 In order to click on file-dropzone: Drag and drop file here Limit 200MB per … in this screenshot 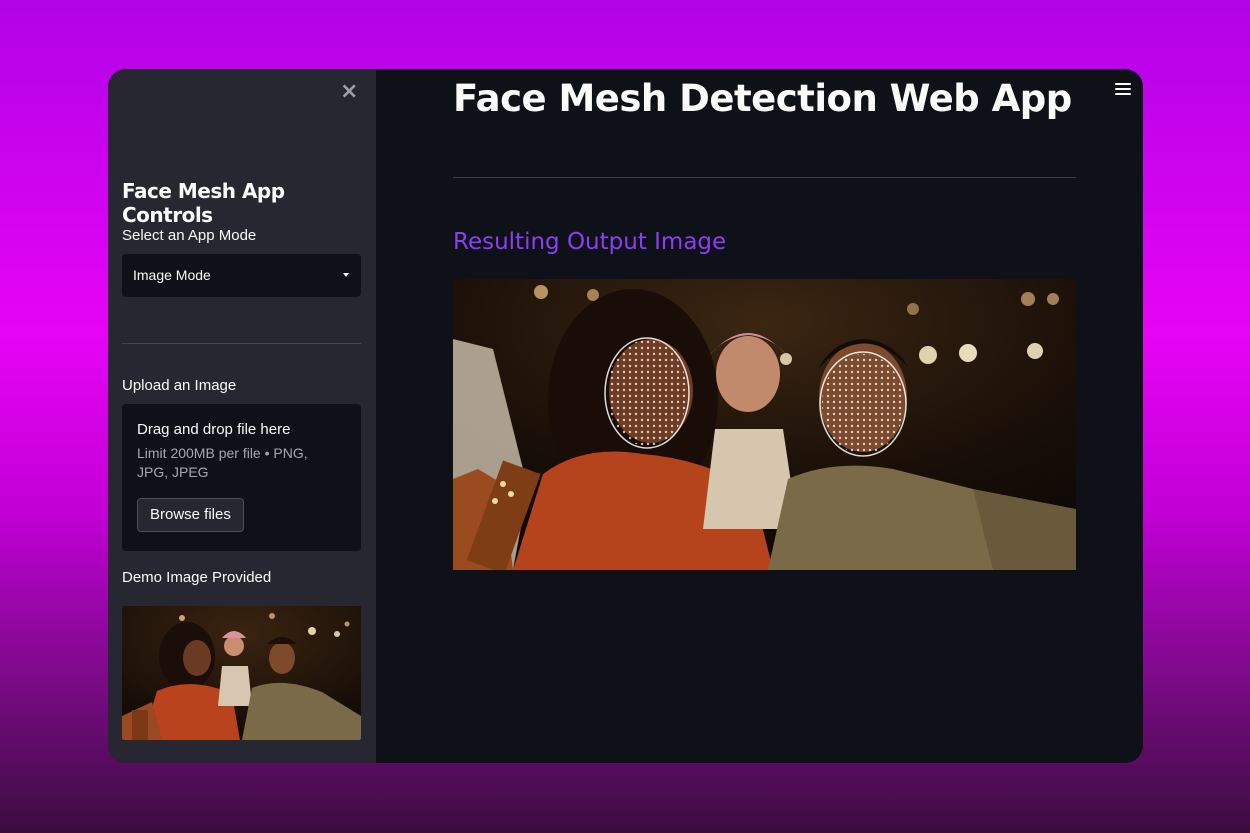, I will do `click(241, 477)`.